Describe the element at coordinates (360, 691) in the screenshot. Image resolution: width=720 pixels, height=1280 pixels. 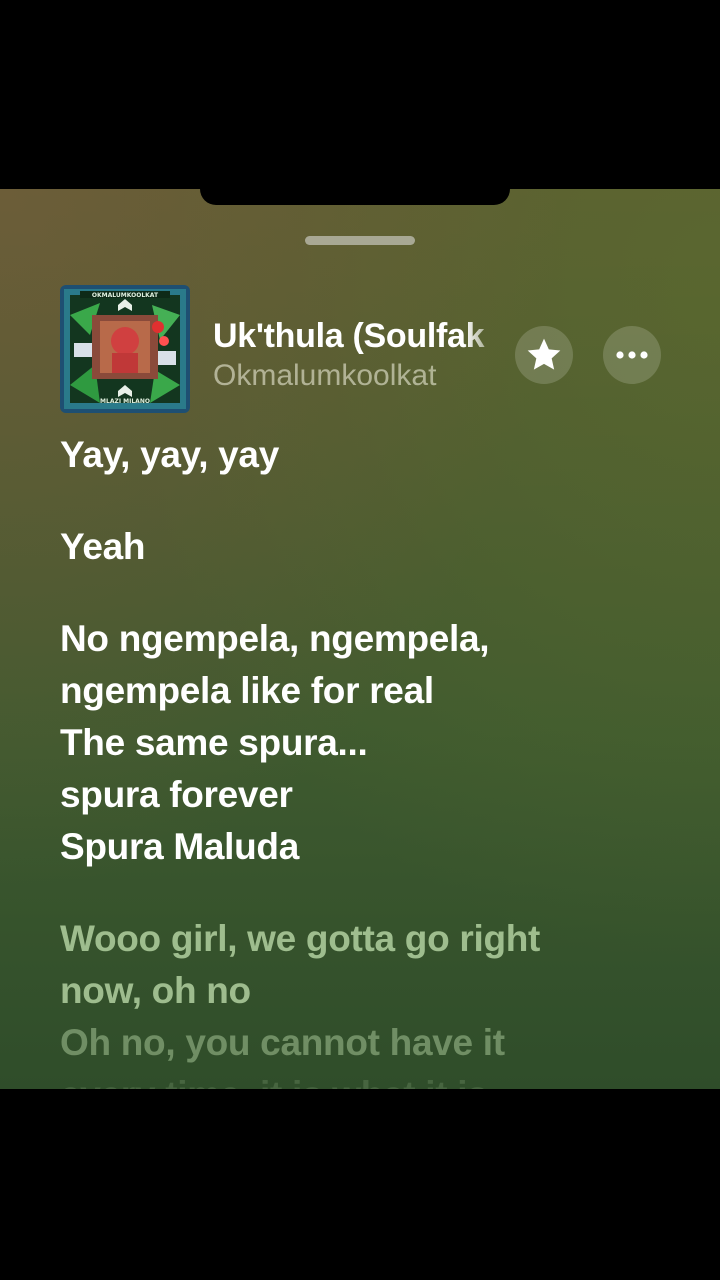
I see `lyric-line: ngempela like for real` at that location.